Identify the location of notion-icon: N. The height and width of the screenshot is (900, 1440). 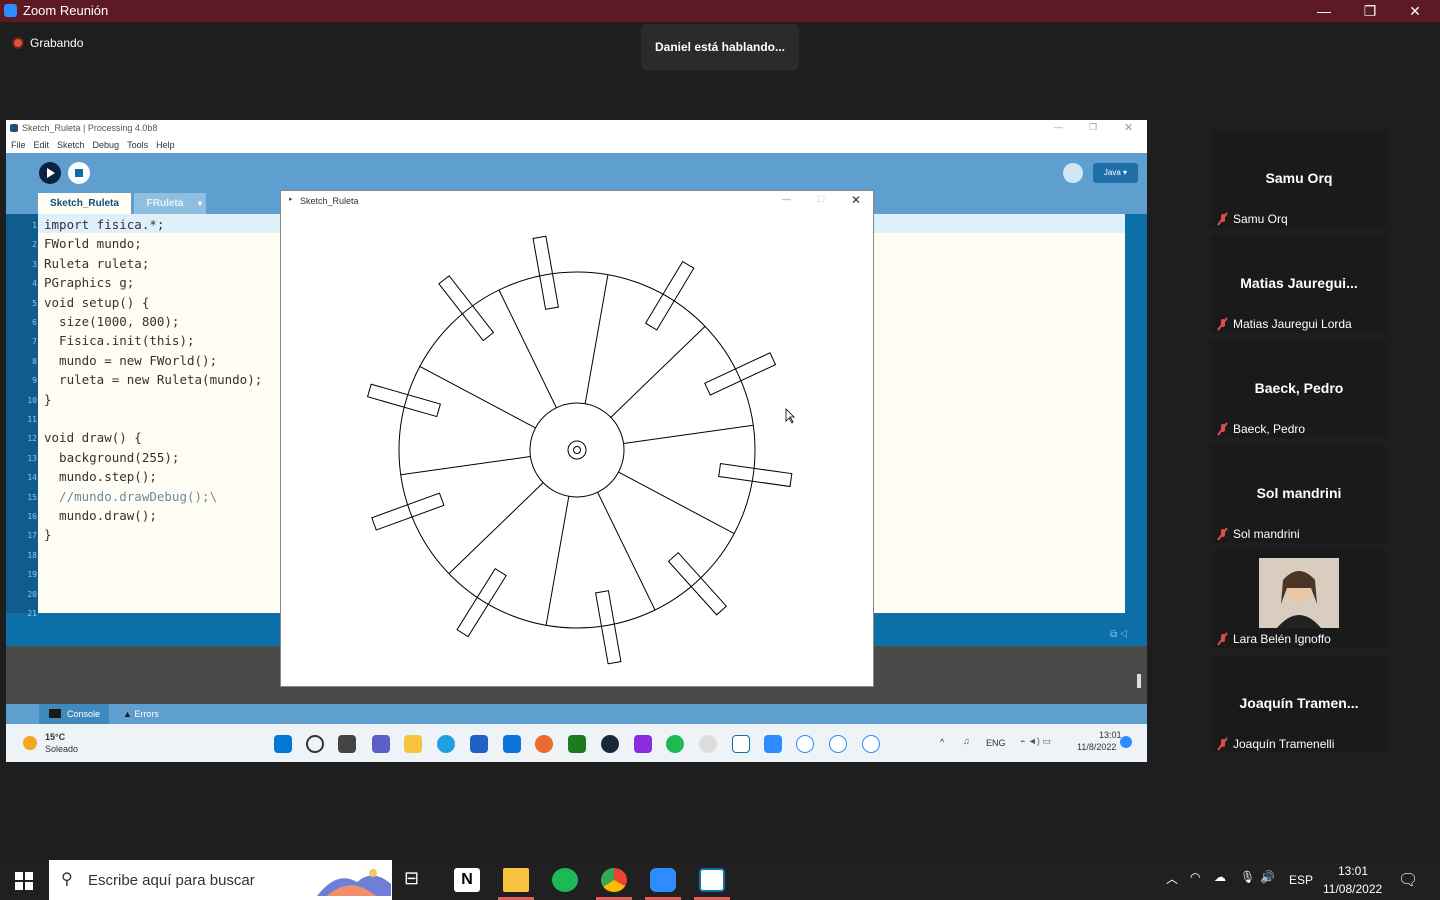
(467, 880).